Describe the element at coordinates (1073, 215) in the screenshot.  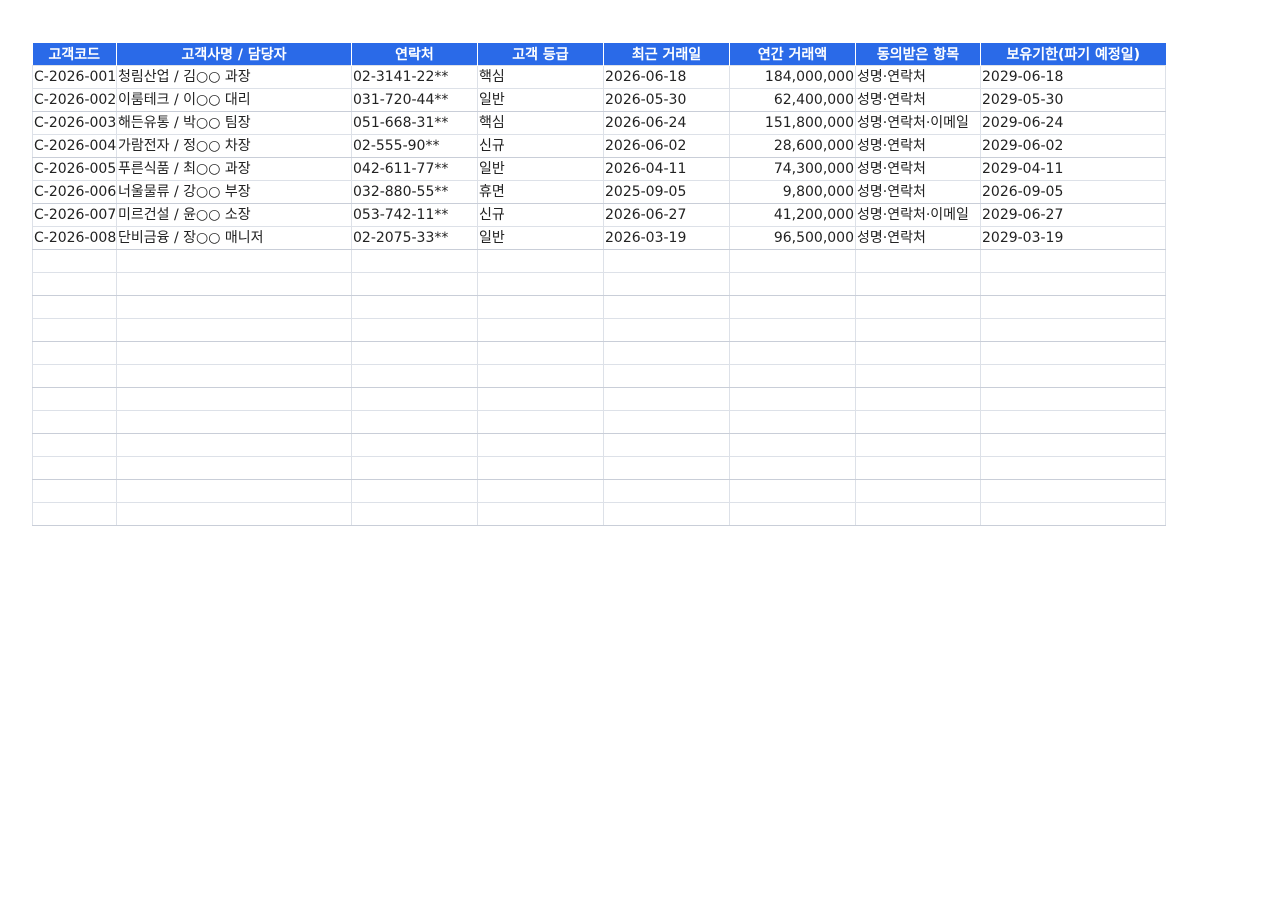
I see `cell-retention-date: 2029-06-27` at that location.